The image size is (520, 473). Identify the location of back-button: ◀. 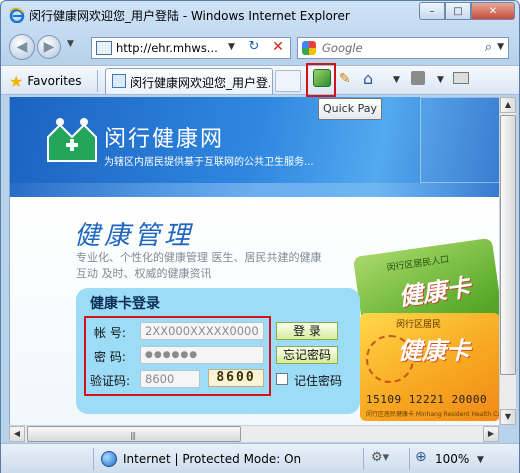
(22, 47).